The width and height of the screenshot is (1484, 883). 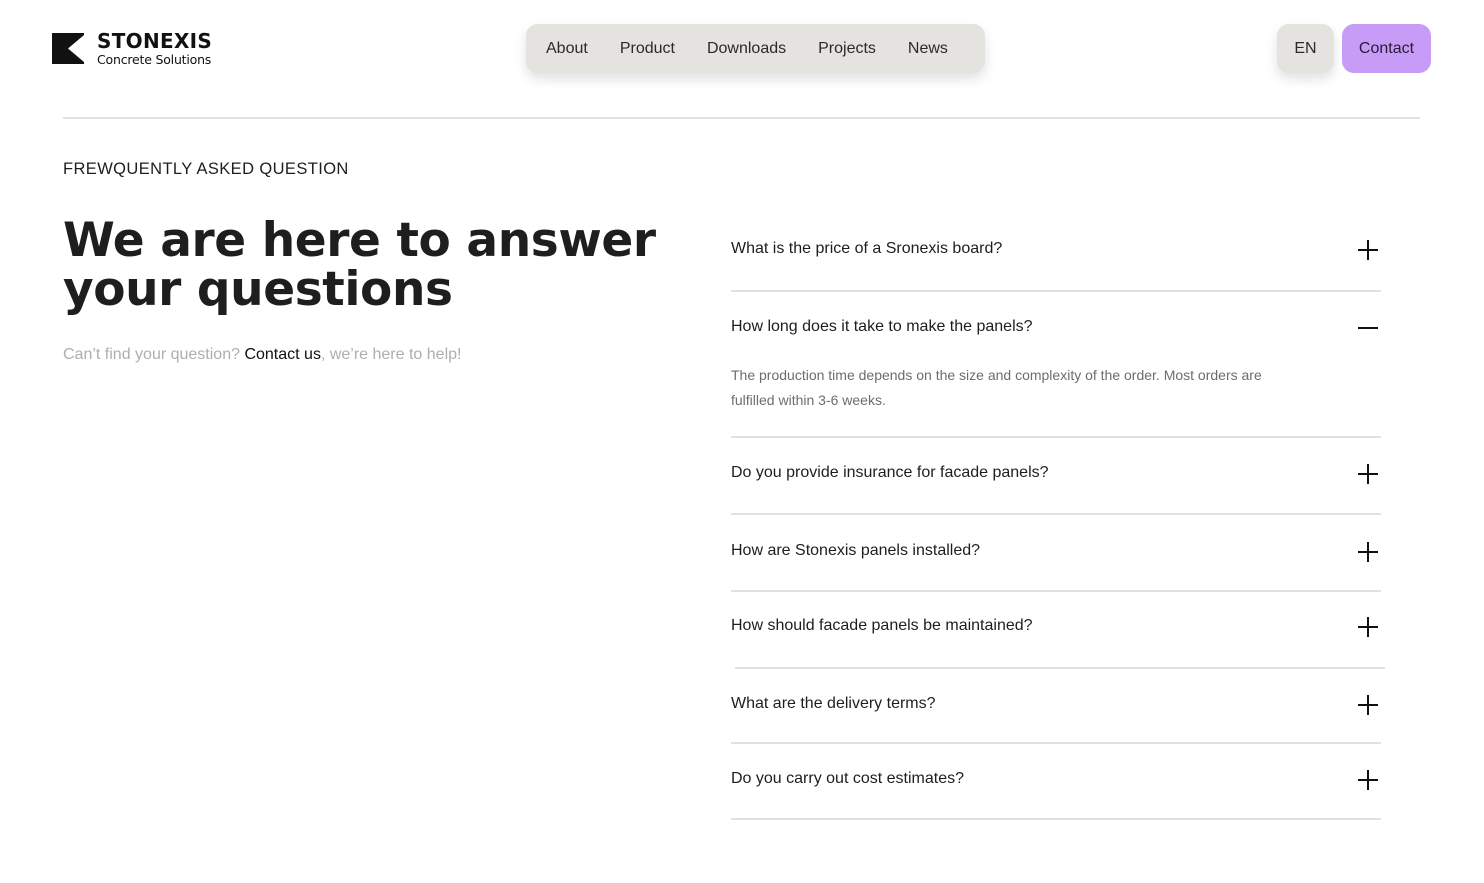 I want to click on faq-question: Do you carry out cost estimates?, so click(x=847, y=779).